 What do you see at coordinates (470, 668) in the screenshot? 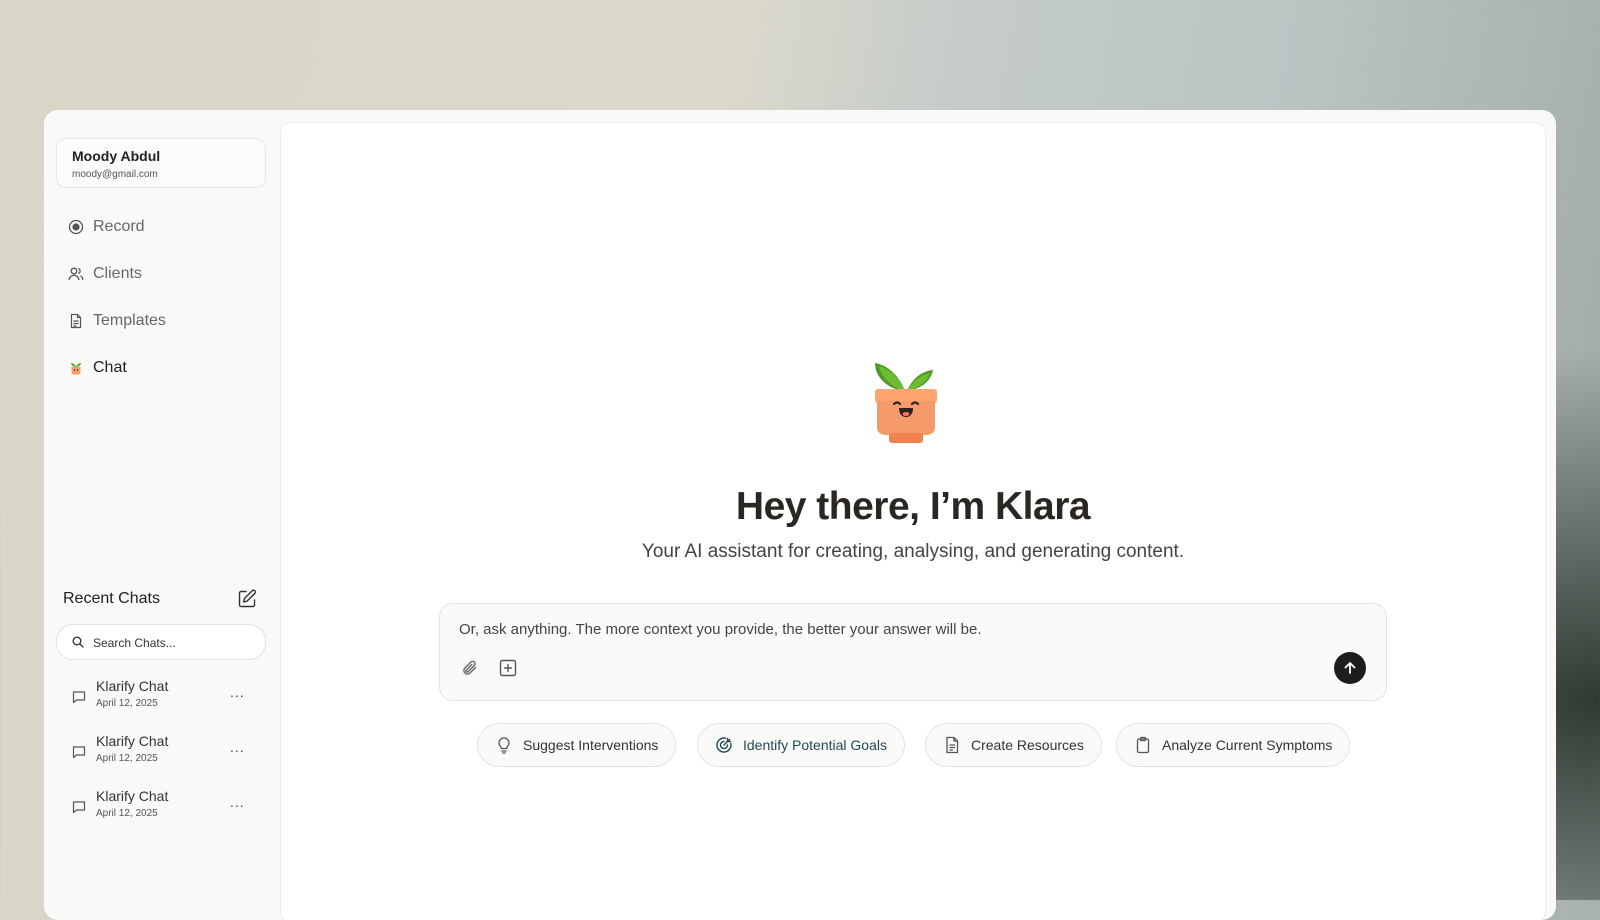
I see `attach-icon` at bounding box center [470, 668].